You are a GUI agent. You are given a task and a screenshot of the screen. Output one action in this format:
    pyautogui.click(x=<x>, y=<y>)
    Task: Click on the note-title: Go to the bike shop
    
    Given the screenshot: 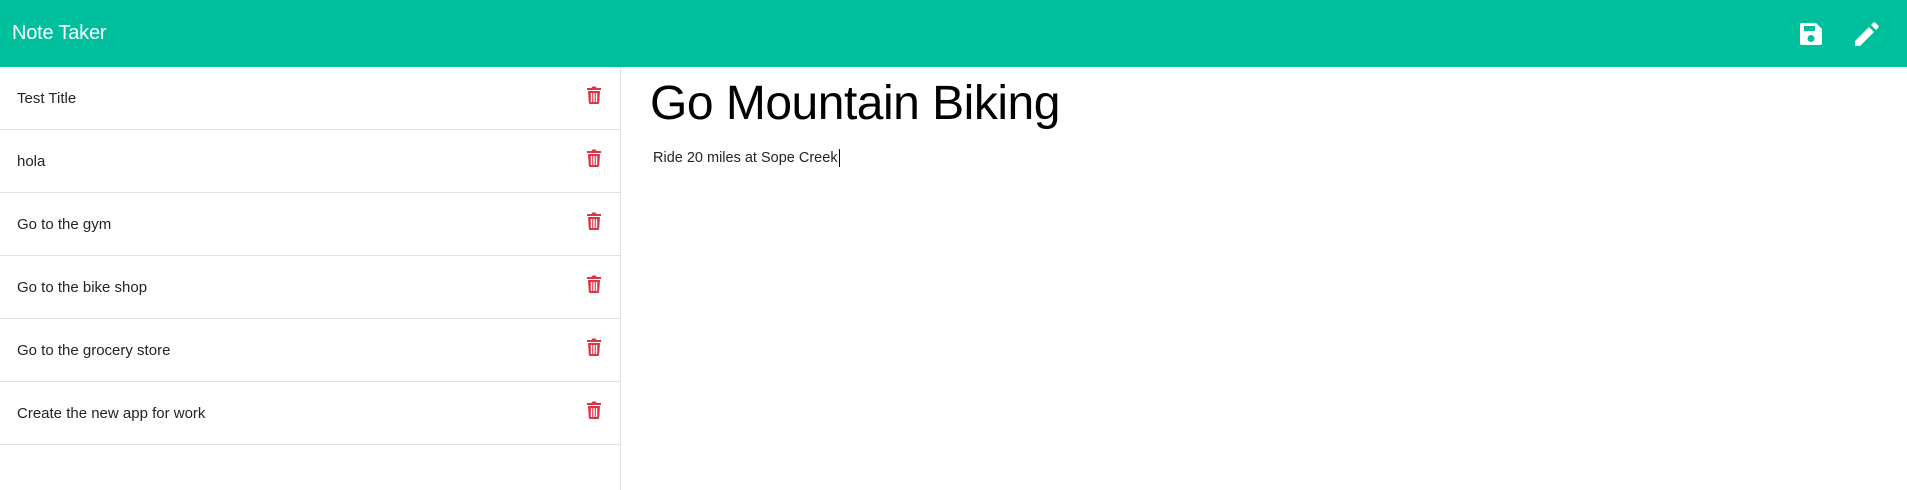 What is the action you would take?
    pyautogui.click(x=82, y=287)
    